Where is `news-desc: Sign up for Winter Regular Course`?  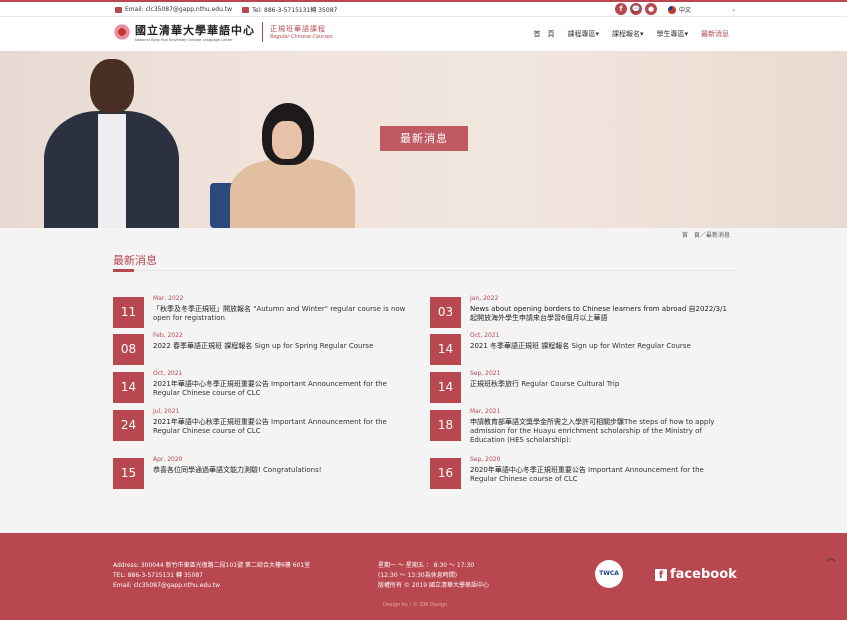
news-desc: Sign up for Winter Regular Course is located at coordinates (630, 346).